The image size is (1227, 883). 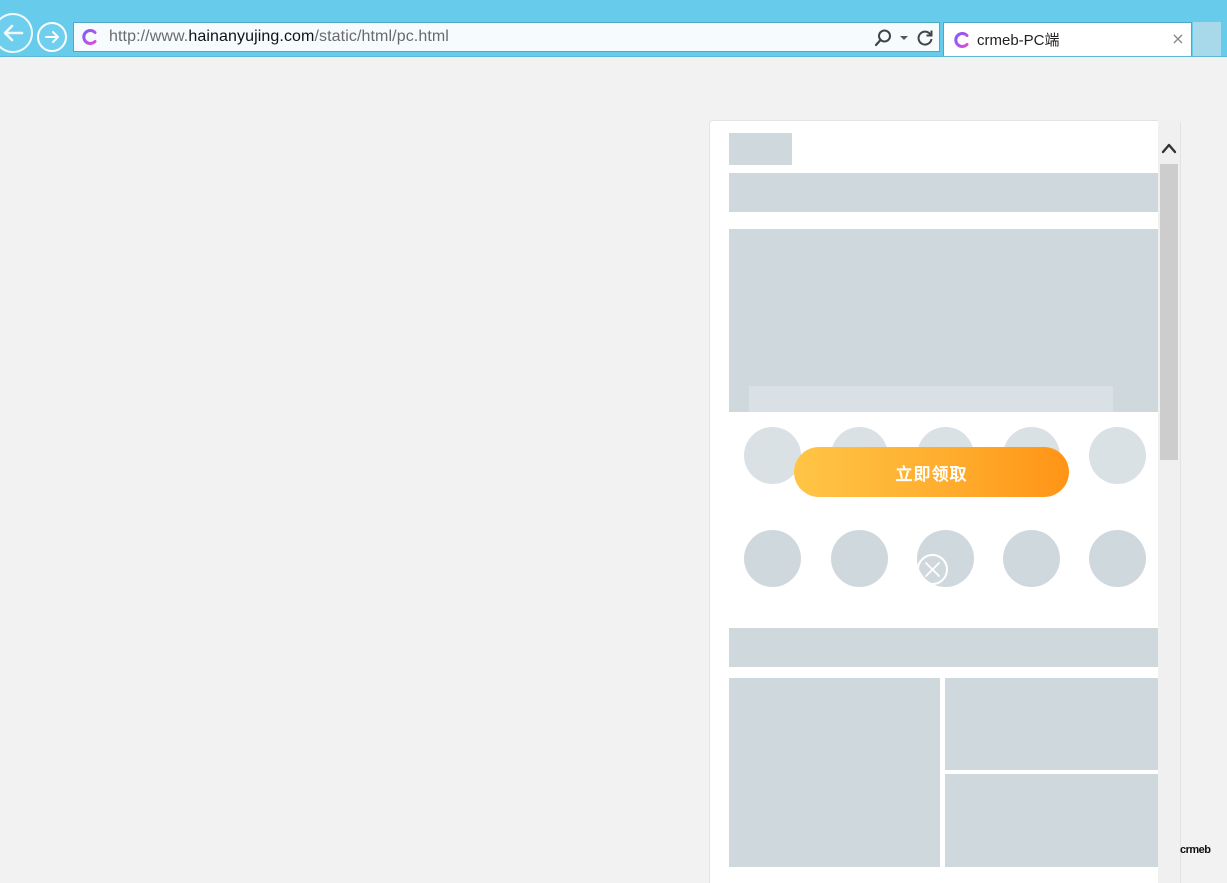 I want to click on close-icon, so click(x=932, y=569).